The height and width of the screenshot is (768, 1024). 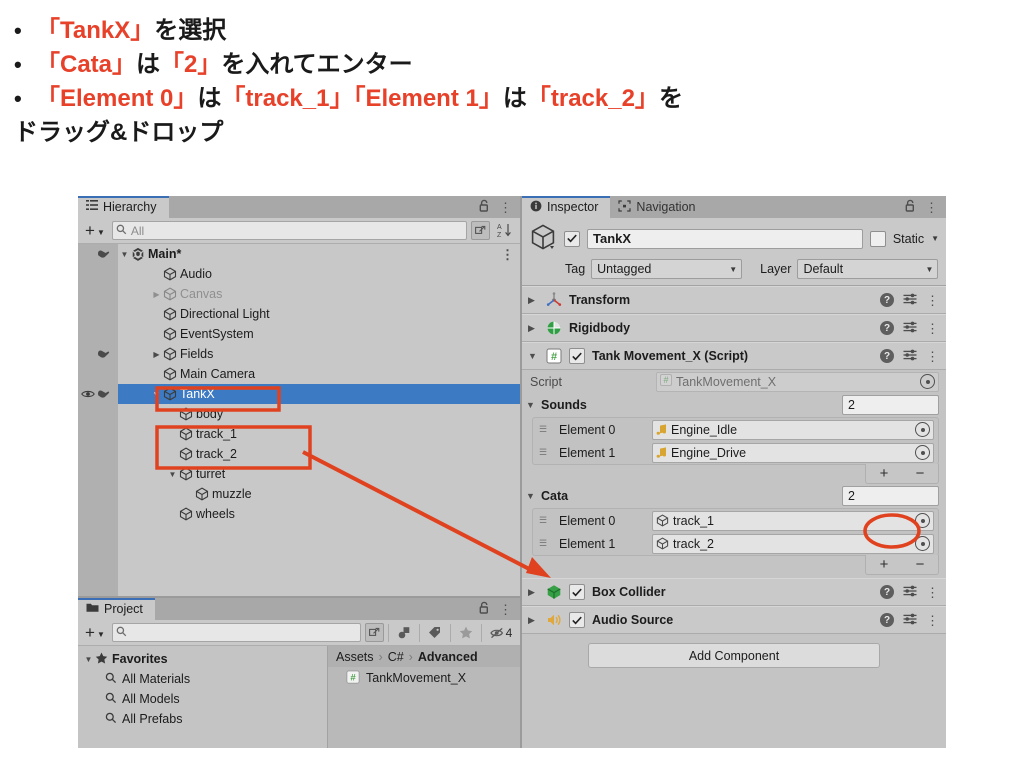 I want to click on add-component-button: Add Component, so click(x=734, y=655).